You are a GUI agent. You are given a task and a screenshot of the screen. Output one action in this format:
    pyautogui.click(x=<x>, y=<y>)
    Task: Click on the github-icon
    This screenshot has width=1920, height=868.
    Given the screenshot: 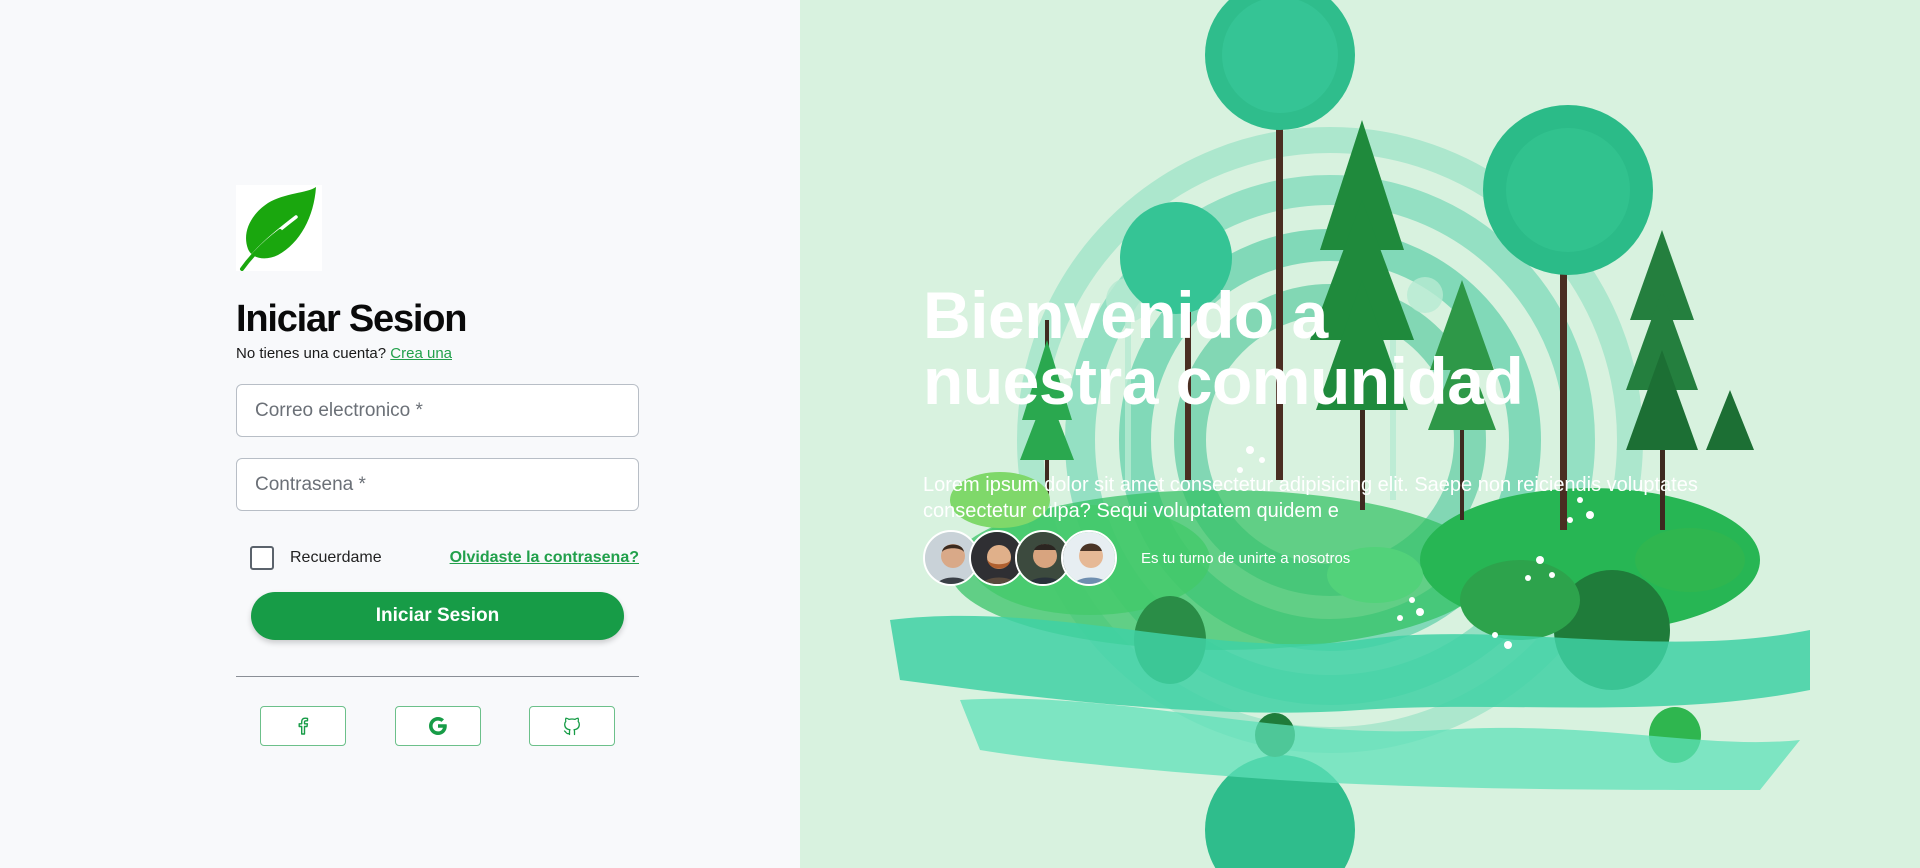 What is the action you would take?
    pyautogui.click(x=571, y=726)
    